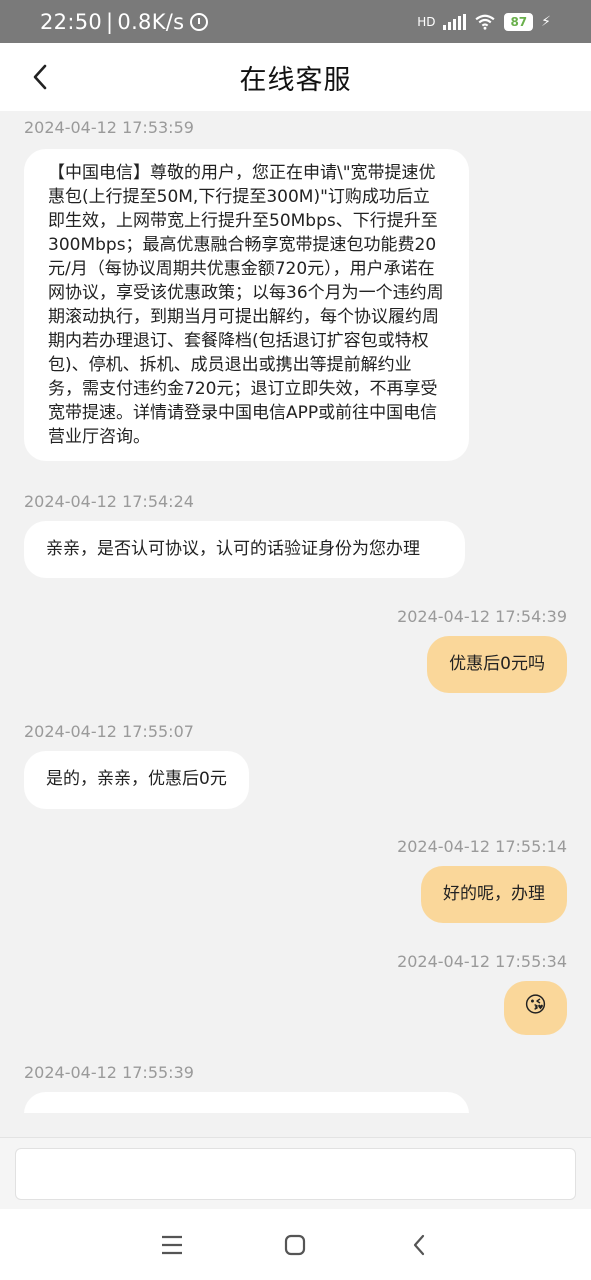 Image resolution: width=591 pixels, height=1280 pixels. I want to click on message-timestamp: 2024-04-12 17:53:59, so click(109, 127).